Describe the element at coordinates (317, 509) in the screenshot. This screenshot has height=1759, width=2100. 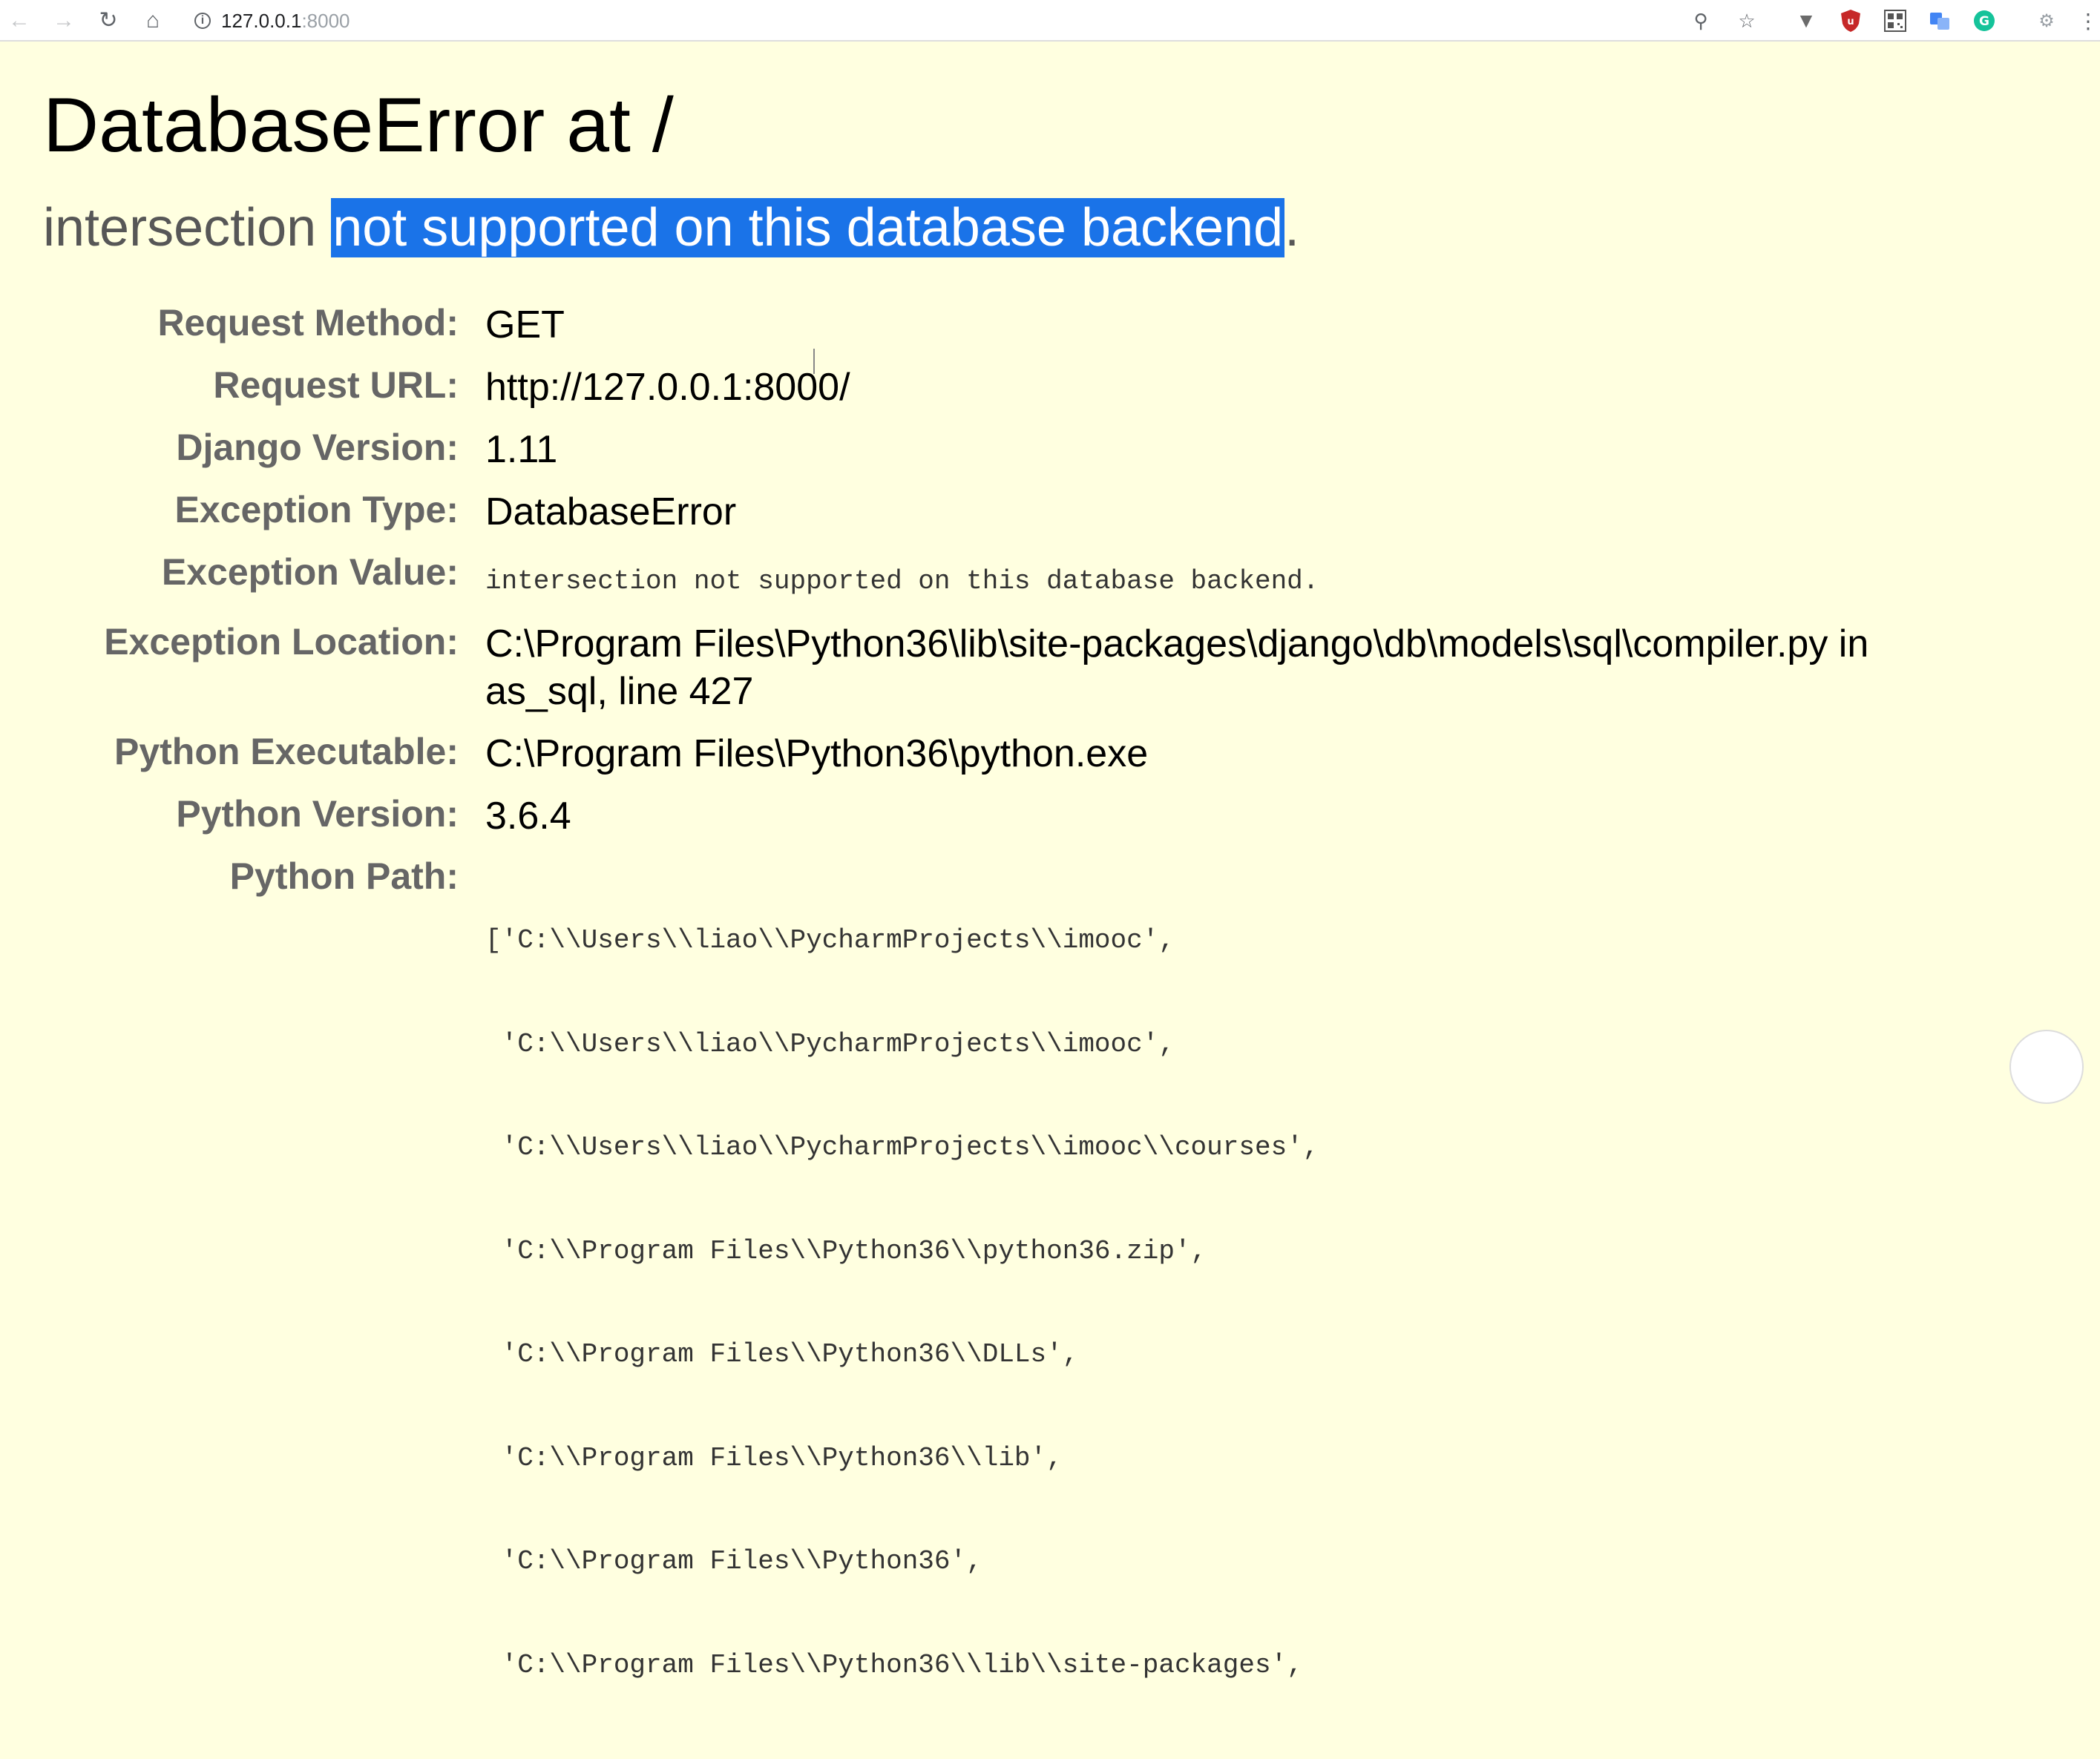
I see `meta-label: Exception Type:` at that location.